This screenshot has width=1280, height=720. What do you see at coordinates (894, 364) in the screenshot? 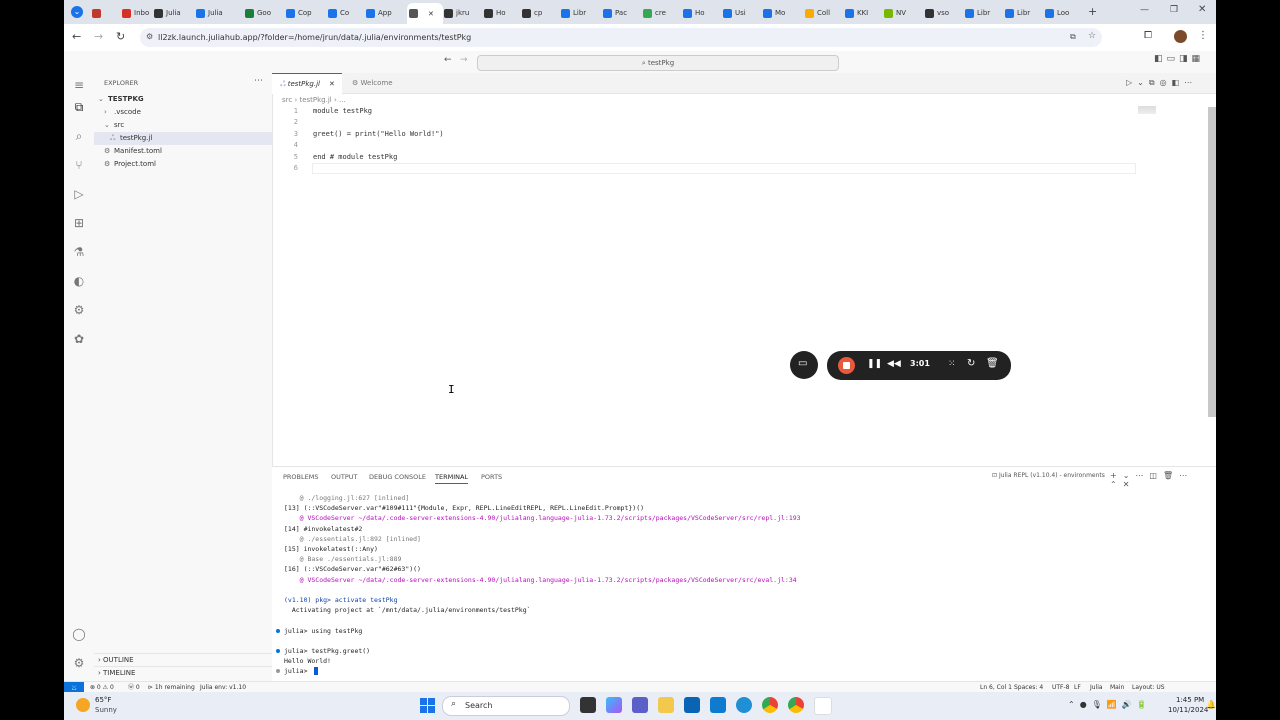
I see `rewind-icon: ◀◀` at bounding box center [894, 364].